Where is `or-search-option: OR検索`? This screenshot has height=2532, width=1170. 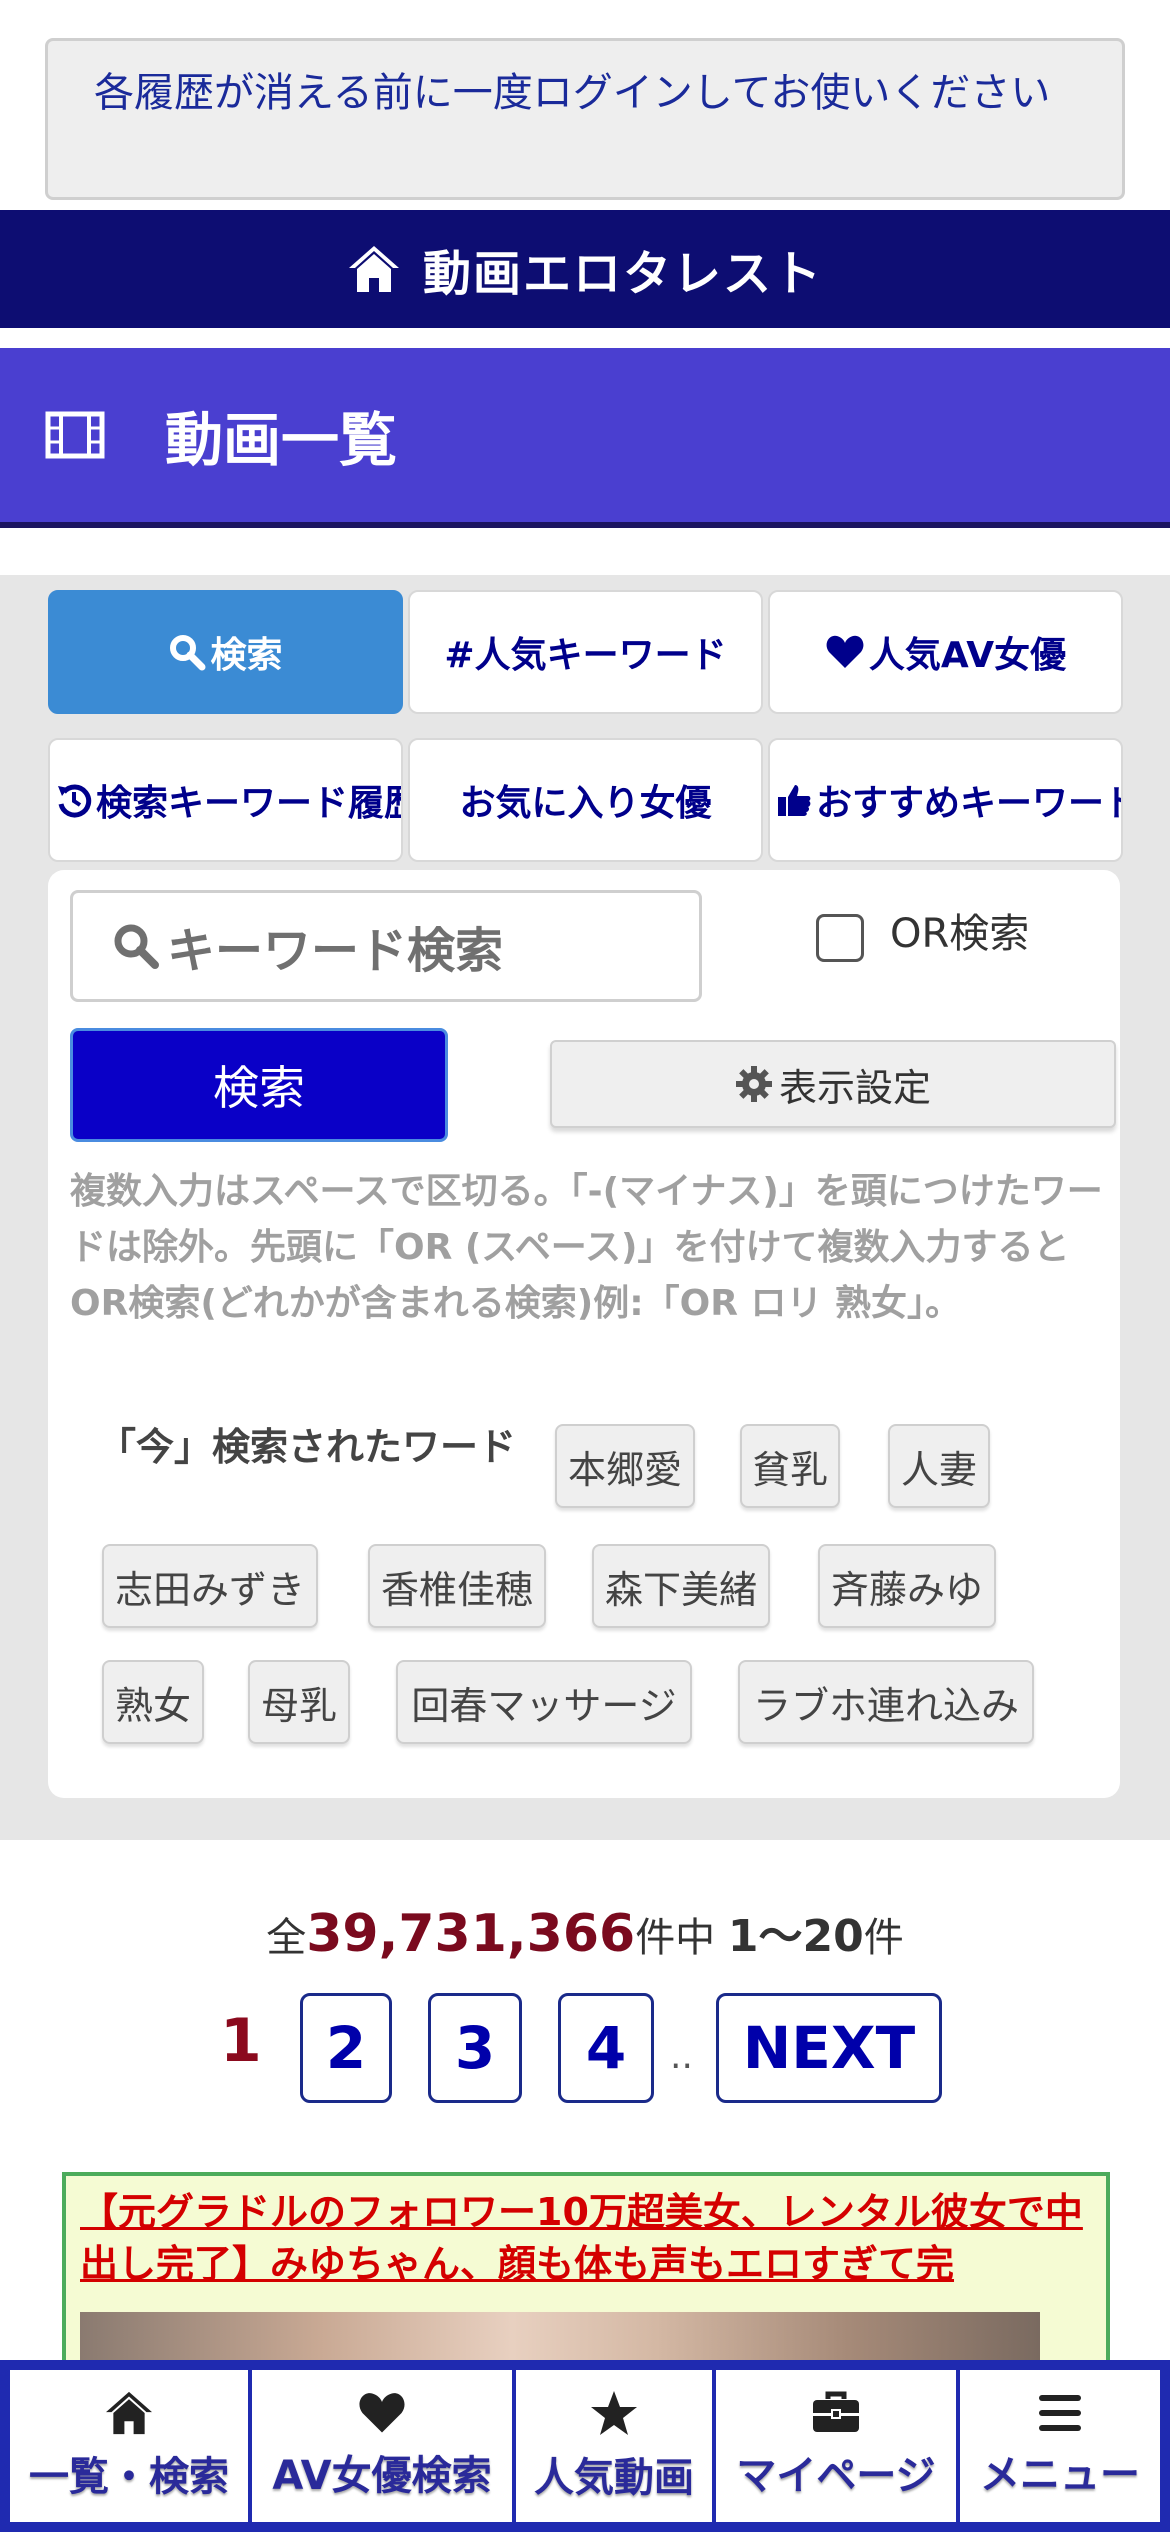
or-search-option: OR検索 is located at coordinates (922, 930).